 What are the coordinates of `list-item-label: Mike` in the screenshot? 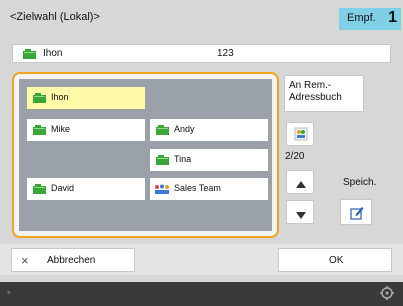 It's located at (61, 129).